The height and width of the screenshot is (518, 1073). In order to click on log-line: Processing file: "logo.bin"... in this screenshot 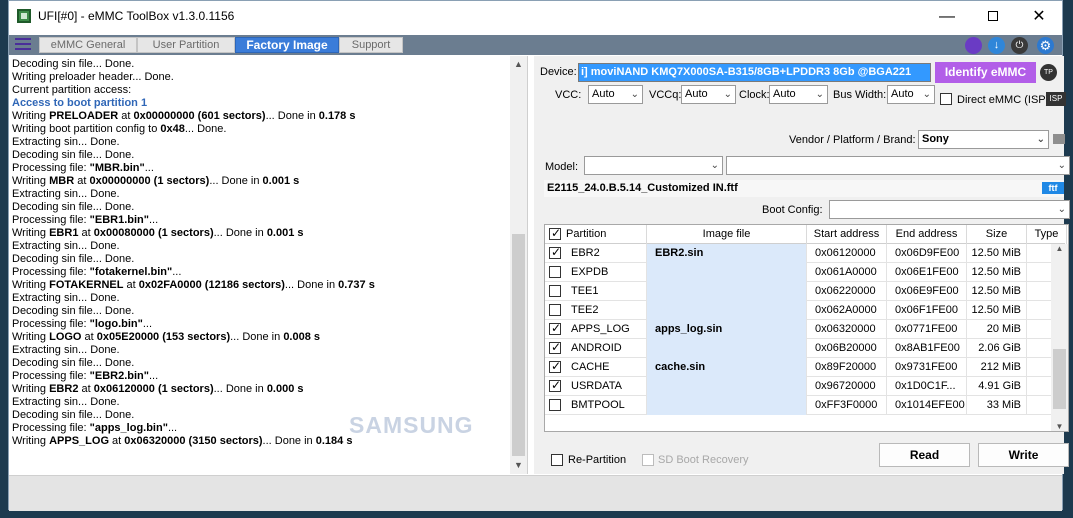, I will do `click(261, 324)`.